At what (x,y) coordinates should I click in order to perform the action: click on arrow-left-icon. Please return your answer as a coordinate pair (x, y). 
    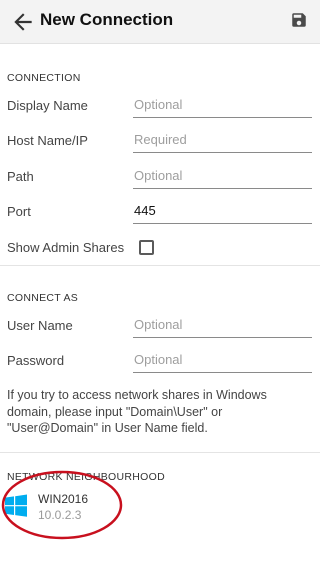
    Looking at the image, I should click on (23, 22).